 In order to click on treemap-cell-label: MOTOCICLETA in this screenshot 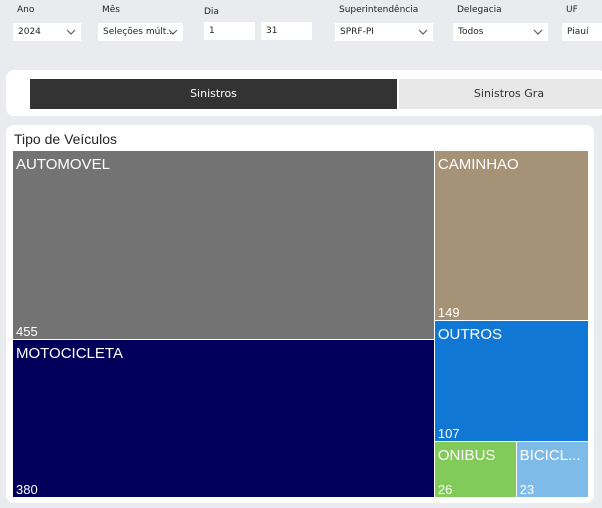, I will do `click(69, 354)`.